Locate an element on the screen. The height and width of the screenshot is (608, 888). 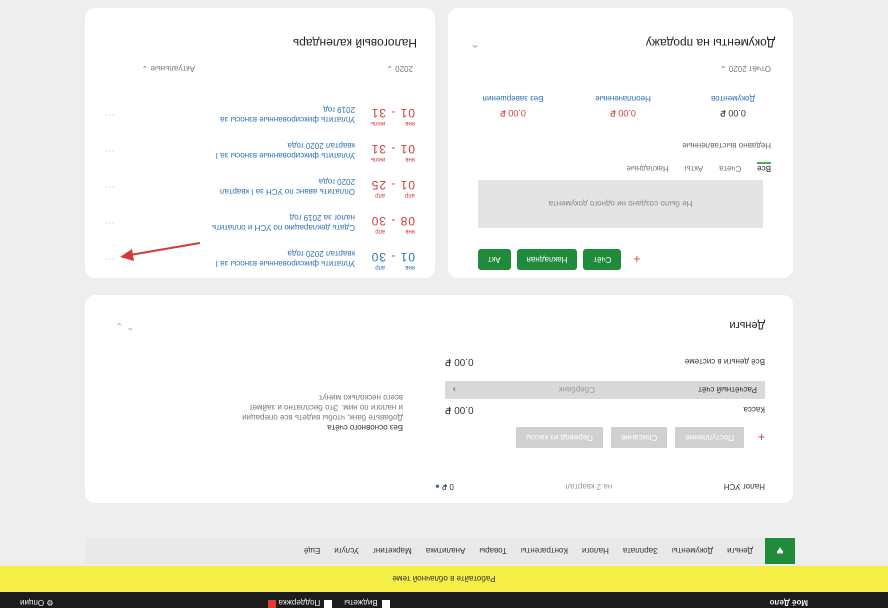
cash-row: Касса 0.00 ₽ is located at coordinates (605, 410).